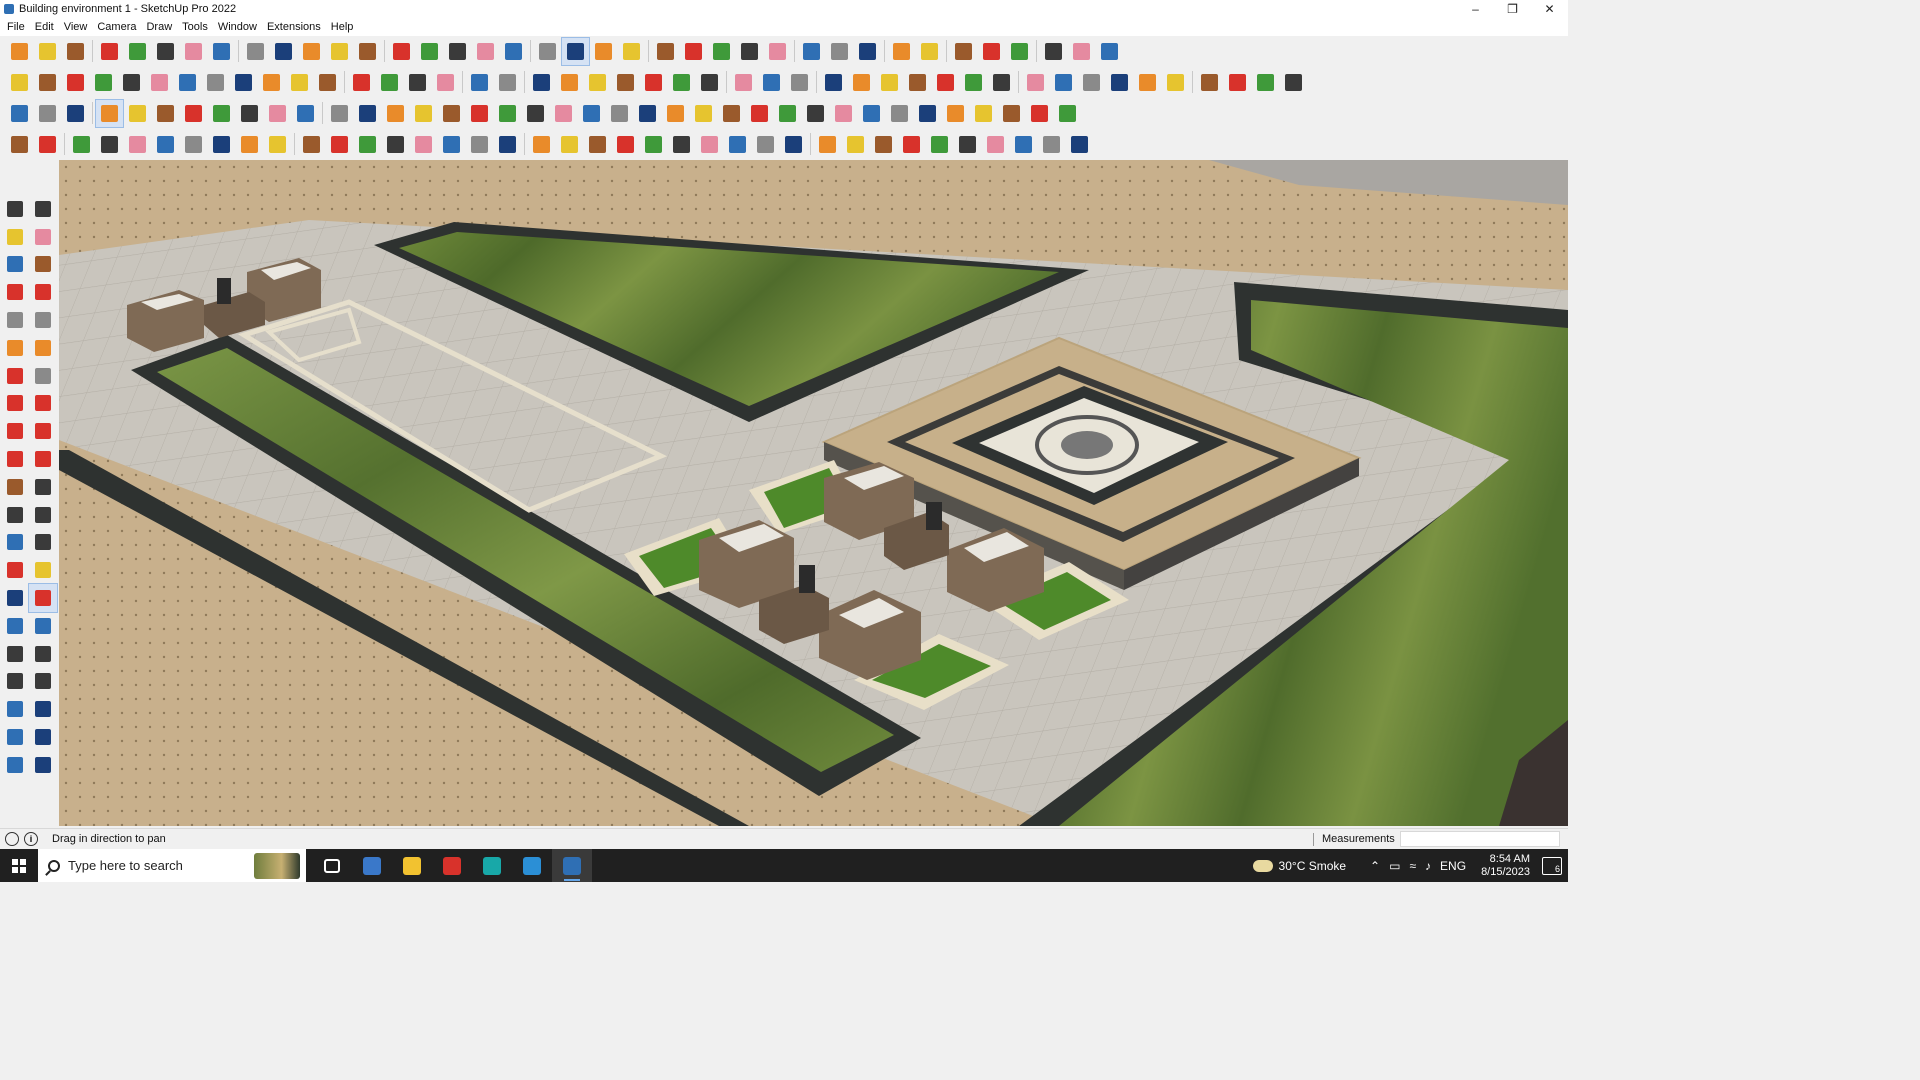  I want to click on clock: 8:54 AM 8/15/2023, so click(1505, 866).